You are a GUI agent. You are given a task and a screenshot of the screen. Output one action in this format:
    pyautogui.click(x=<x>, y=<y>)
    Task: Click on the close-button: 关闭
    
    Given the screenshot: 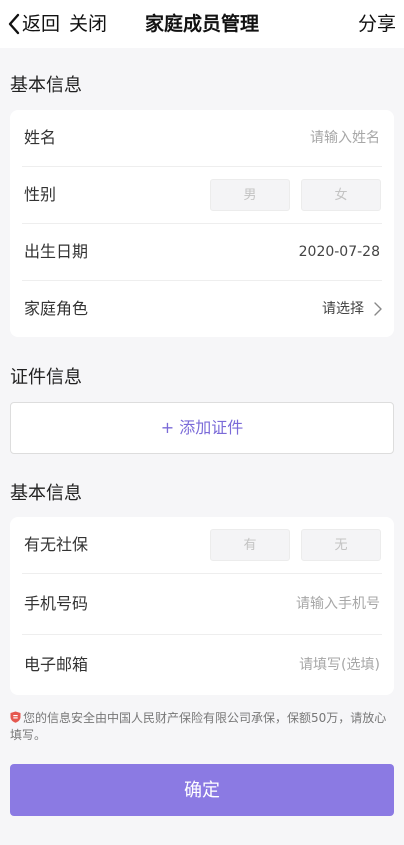 What is the action you would take?
    pyautogui.click(x=88, y=24)
    